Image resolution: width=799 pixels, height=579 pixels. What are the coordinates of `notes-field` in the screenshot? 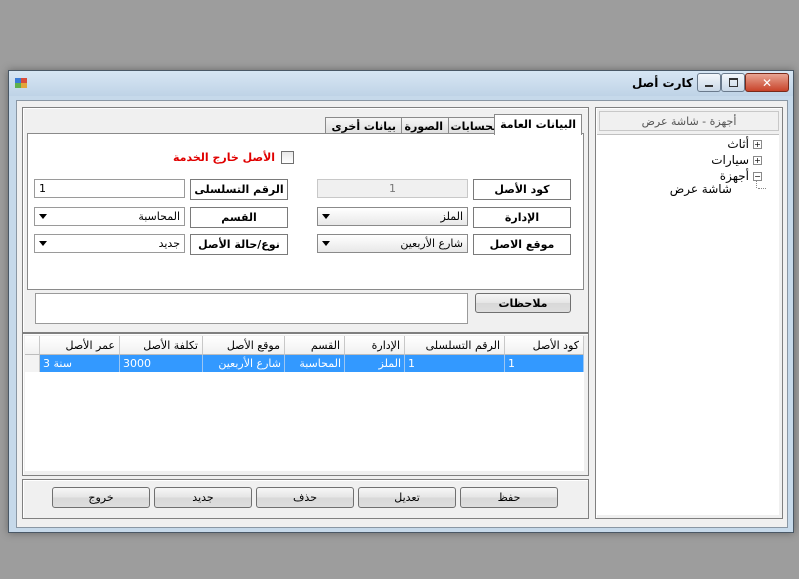 It's located at (251, 308).